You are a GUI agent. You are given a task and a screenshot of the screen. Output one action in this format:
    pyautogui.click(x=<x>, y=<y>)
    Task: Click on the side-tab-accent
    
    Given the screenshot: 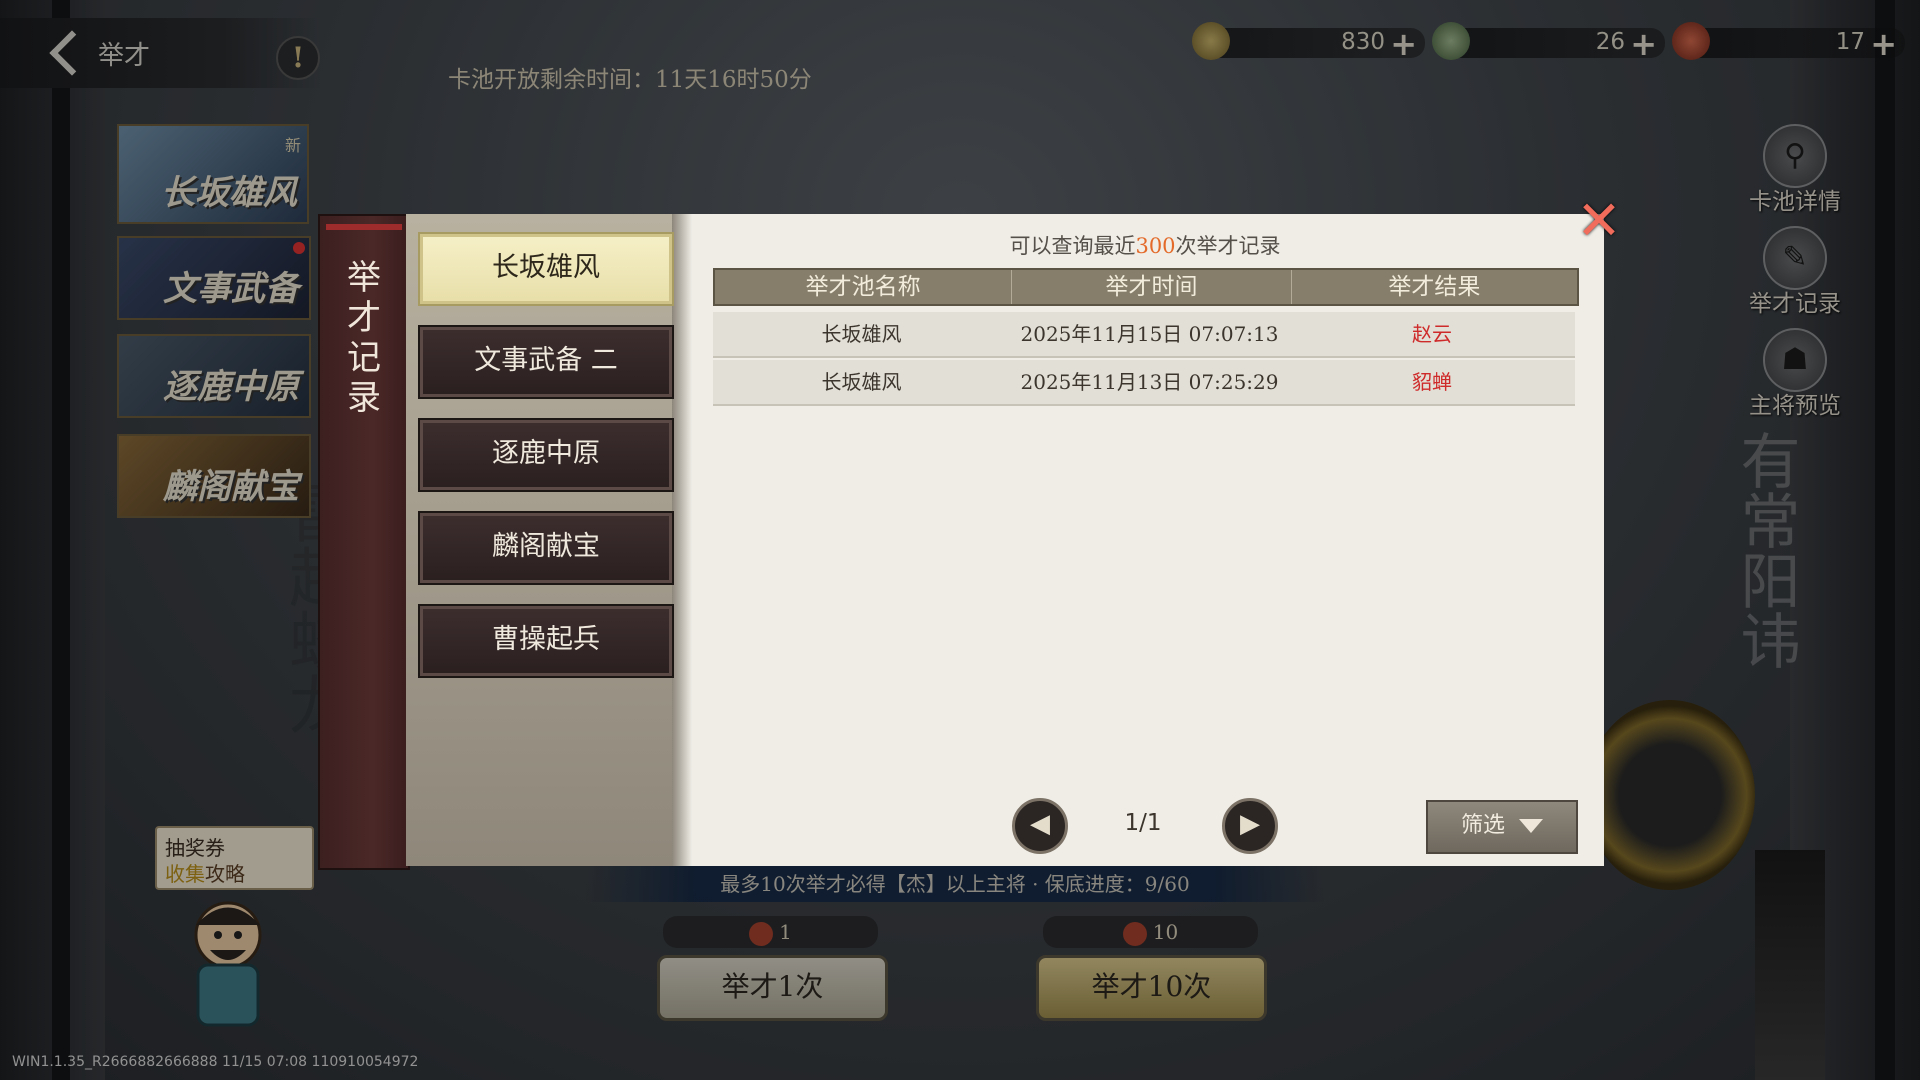 What is the action you would take?
    pyautogui.click(x=364, y=227)
    